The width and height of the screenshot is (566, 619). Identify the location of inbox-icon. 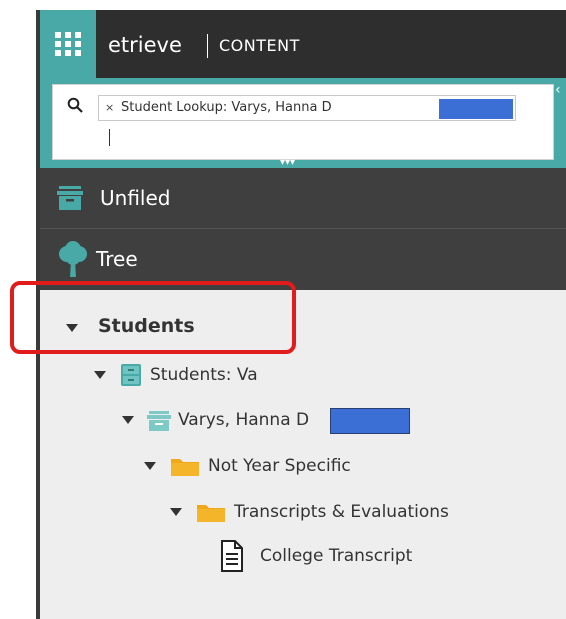
(70, 200).